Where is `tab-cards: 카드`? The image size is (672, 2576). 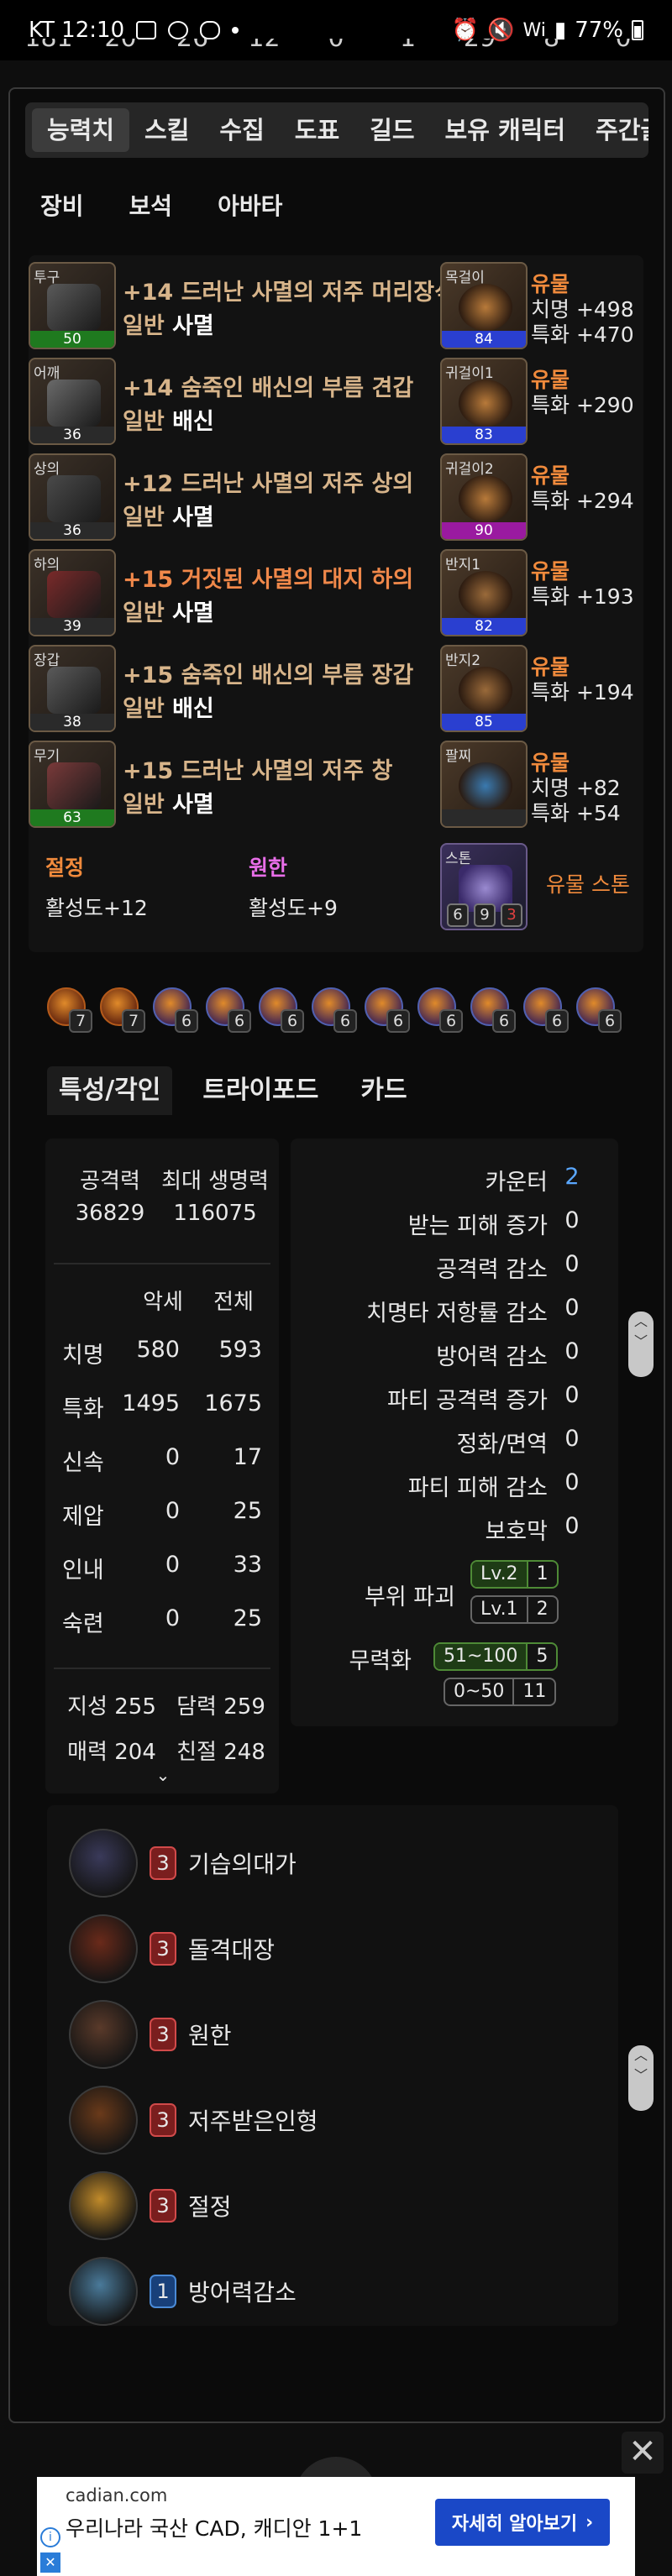
tab-cards: 카드 is located at coordinates (383, 1090).